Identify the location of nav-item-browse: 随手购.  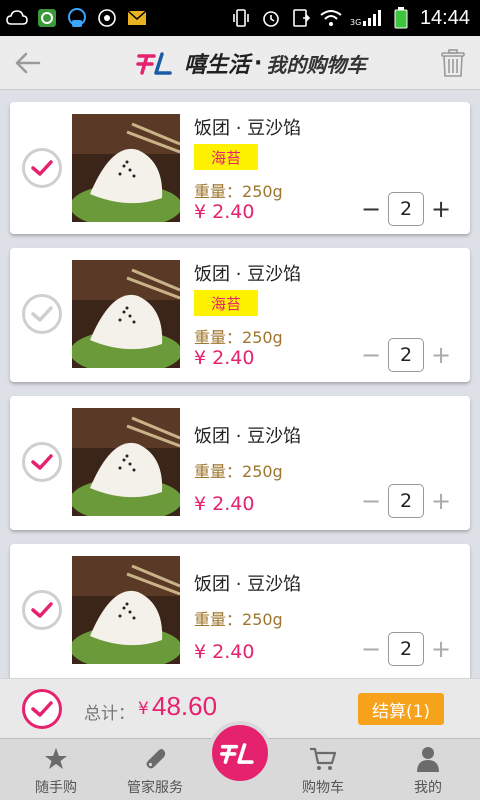
(56, 769).